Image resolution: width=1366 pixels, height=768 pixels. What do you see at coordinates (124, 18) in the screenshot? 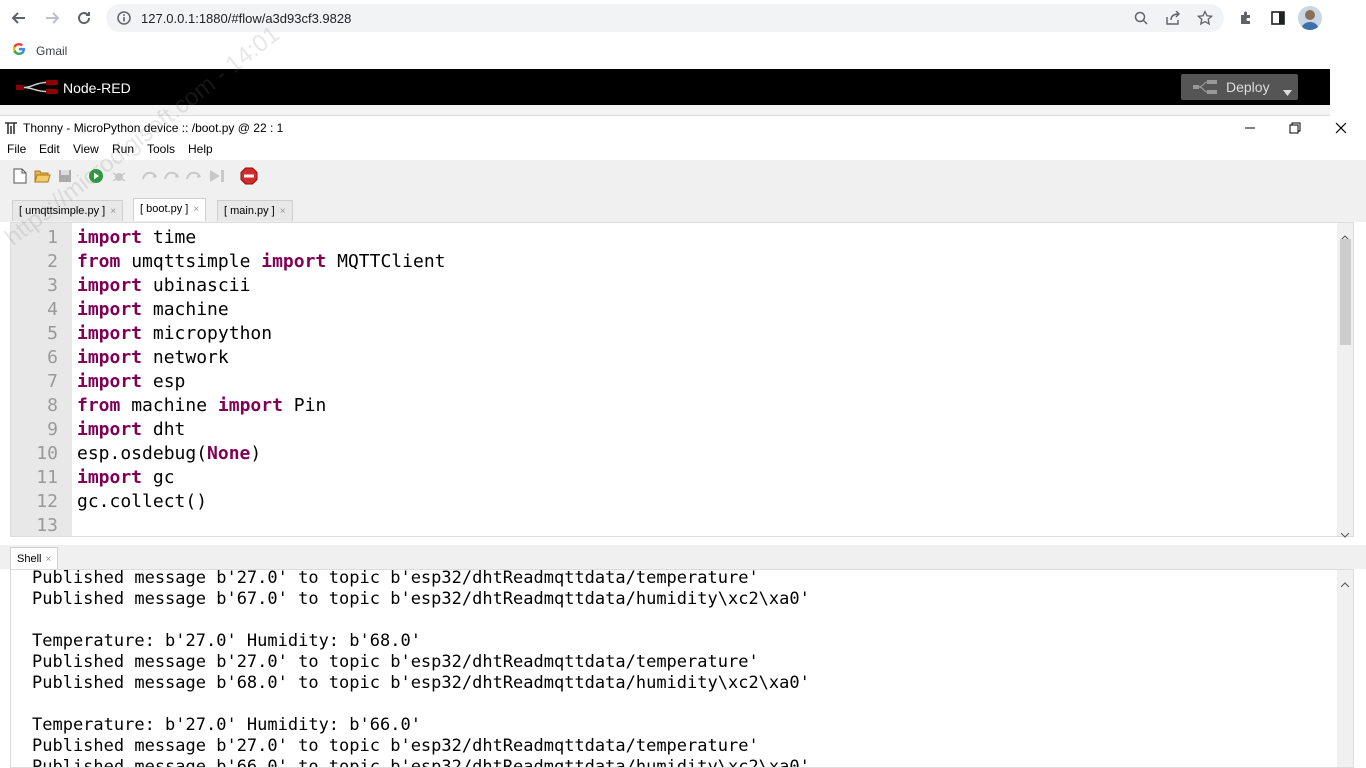
I see `info-icon` at bounding box center [124, 18].